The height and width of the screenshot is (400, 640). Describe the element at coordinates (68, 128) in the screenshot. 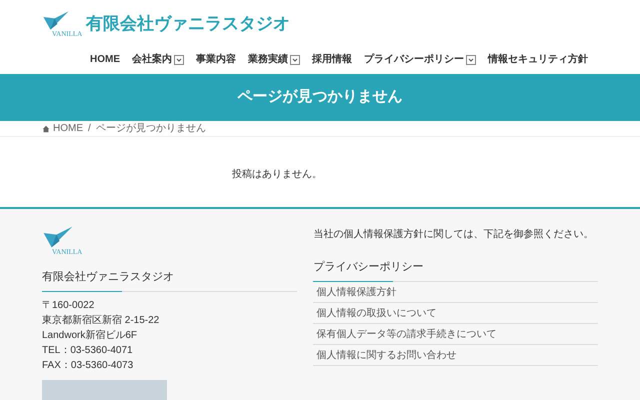

I see `breadcrumb-link: HOME` at that location.